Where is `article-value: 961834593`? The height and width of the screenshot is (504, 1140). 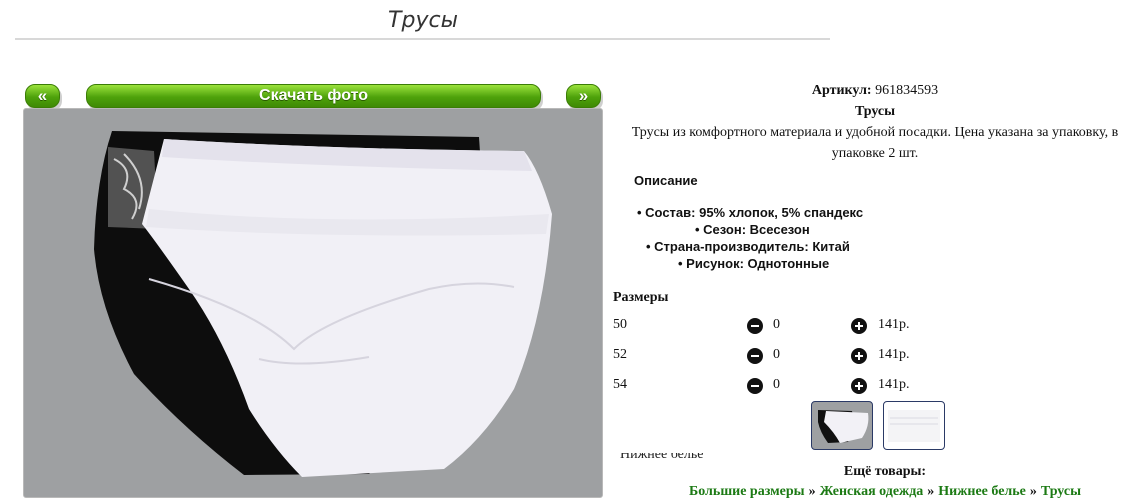
article-value: 961834593 is located at coordinates (907, 90).